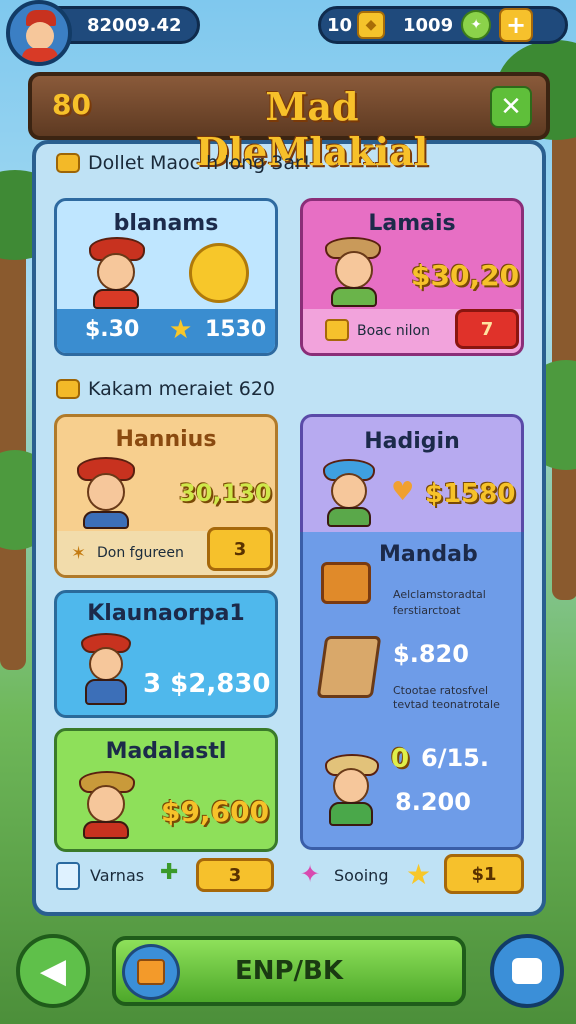 The image size is (576, 1024). I want to click on card-title: Mandab, so click(428, 554).